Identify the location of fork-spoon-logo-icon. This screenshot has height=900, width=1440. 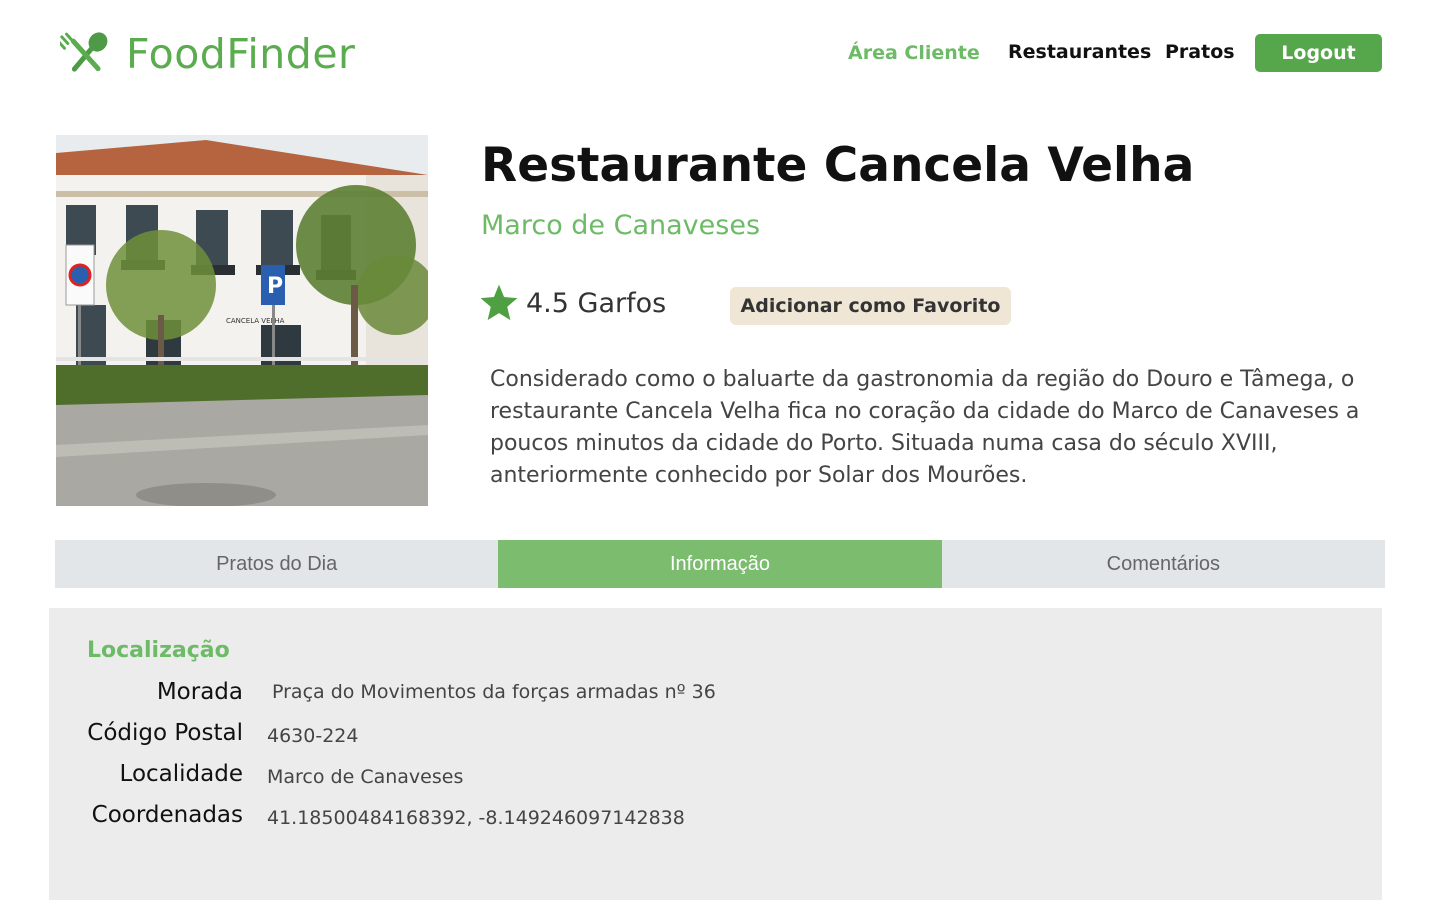
(84, 52).